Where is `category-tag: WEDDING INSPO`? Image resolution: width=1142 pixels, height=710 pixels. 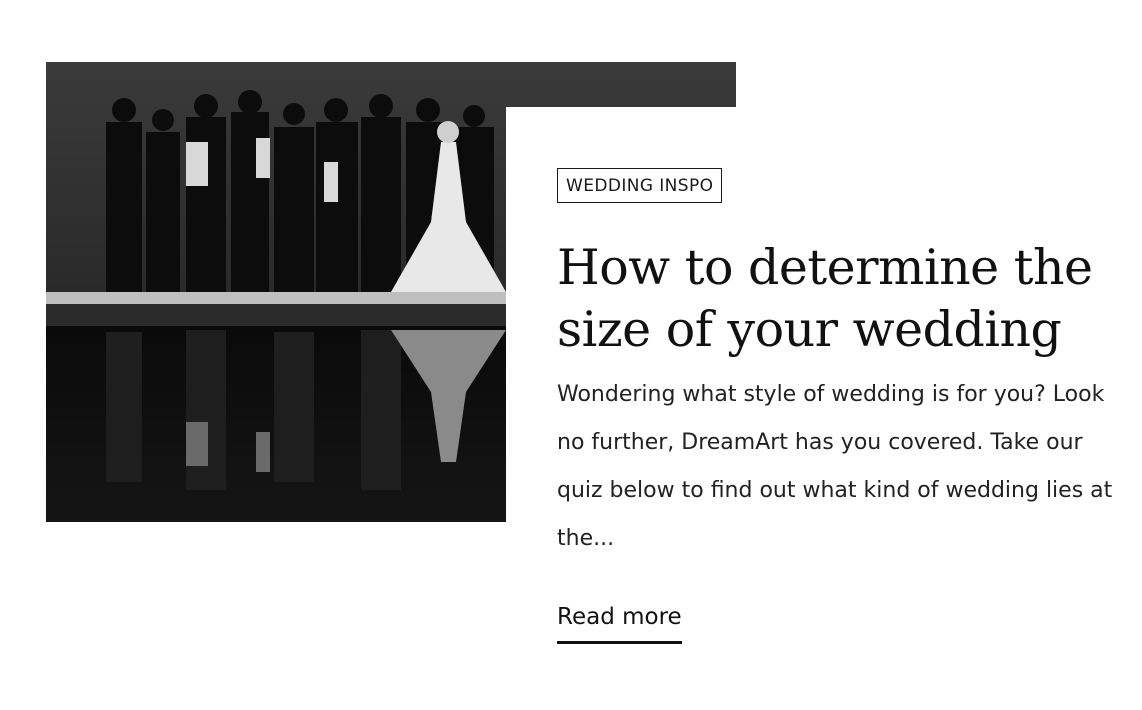 category-tag: WEDDING INSPO is located at coordinates (640, 185).